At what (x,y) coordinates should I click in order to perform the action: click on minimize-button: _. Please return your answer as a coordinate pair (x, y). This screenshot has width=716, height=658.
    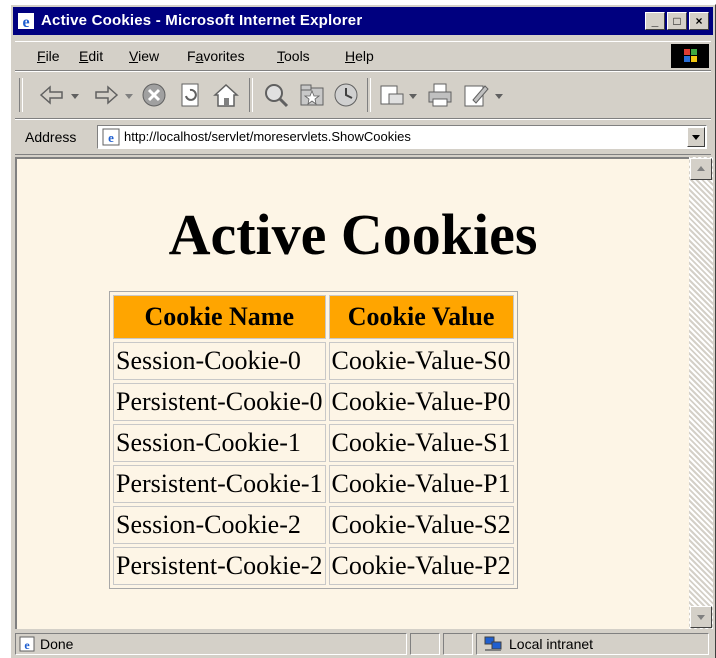
    Looking at the image, I should click on (655, 21).